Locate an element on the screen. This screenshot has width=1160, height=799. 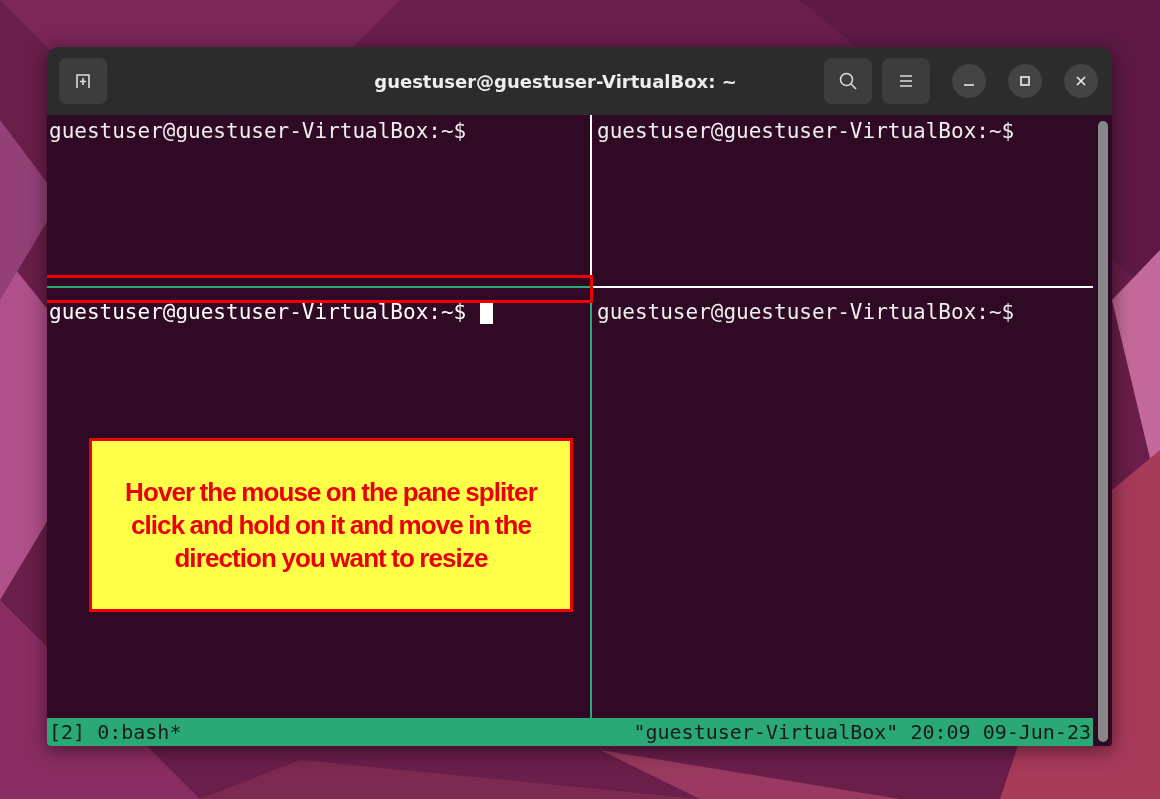
close-button is located at coordinates (1081, 81).